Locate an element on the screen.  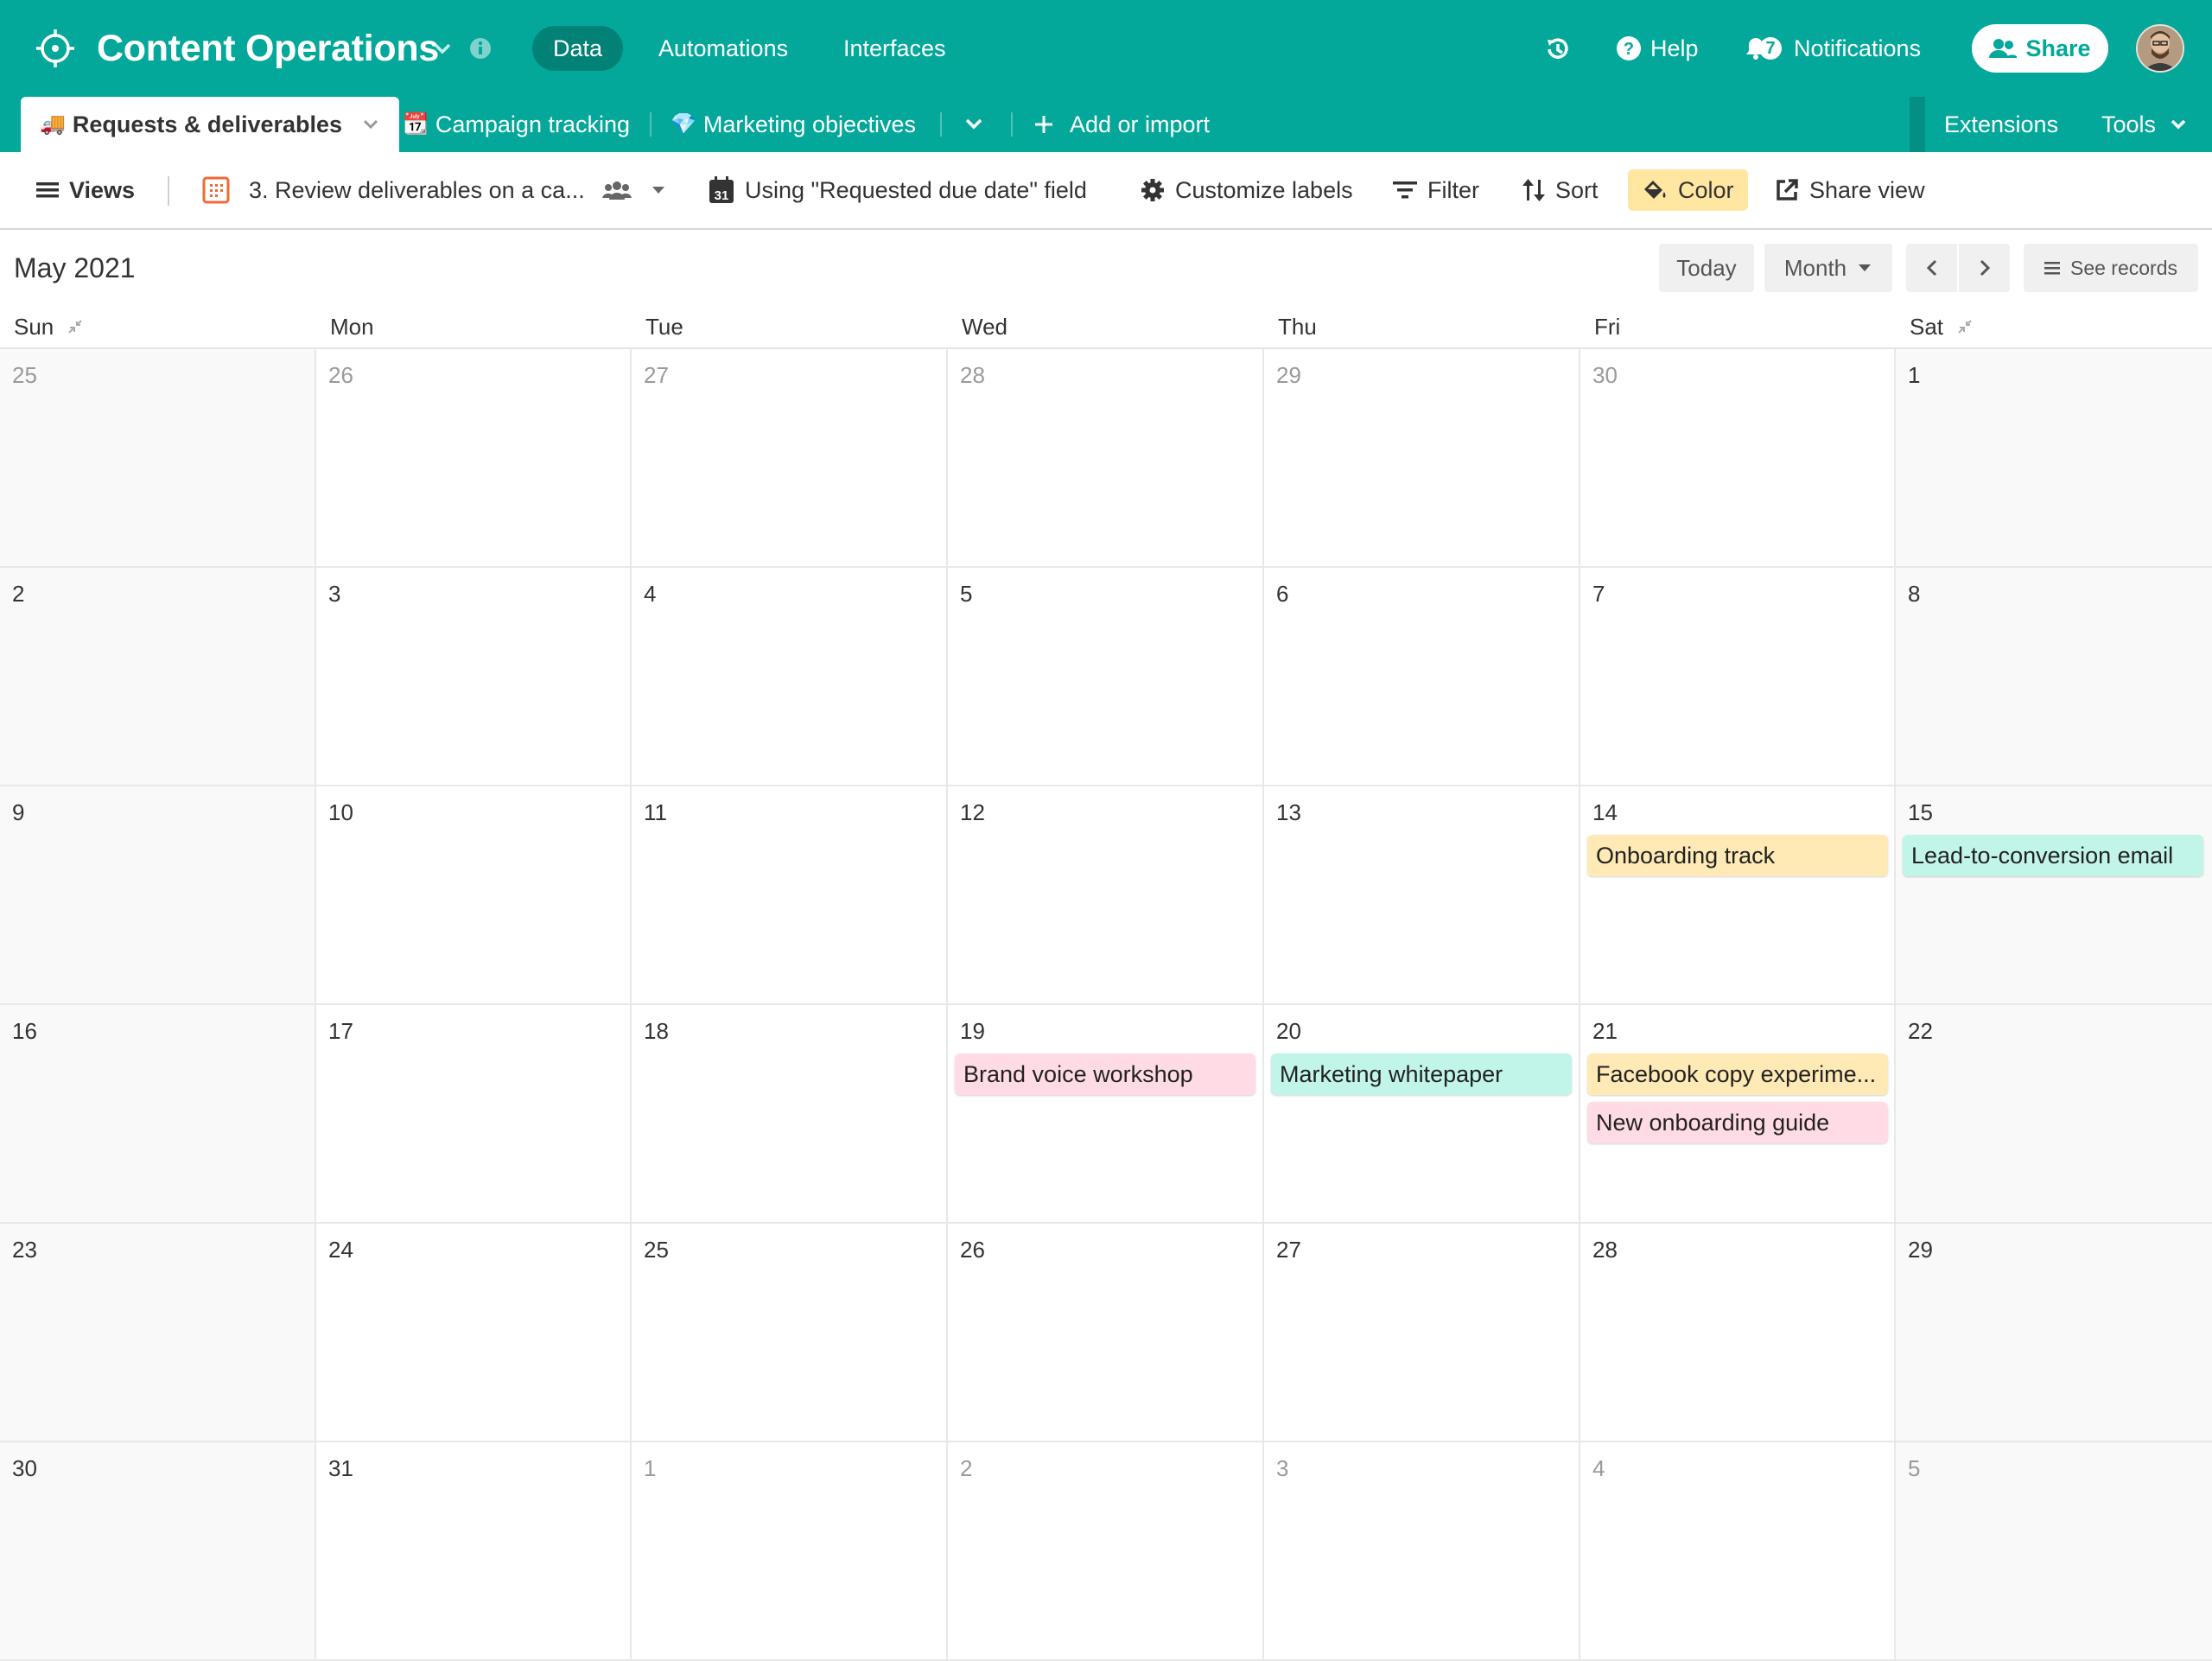
date-field-label: Using "Requested due date" field is located at coordinates (916, 190).